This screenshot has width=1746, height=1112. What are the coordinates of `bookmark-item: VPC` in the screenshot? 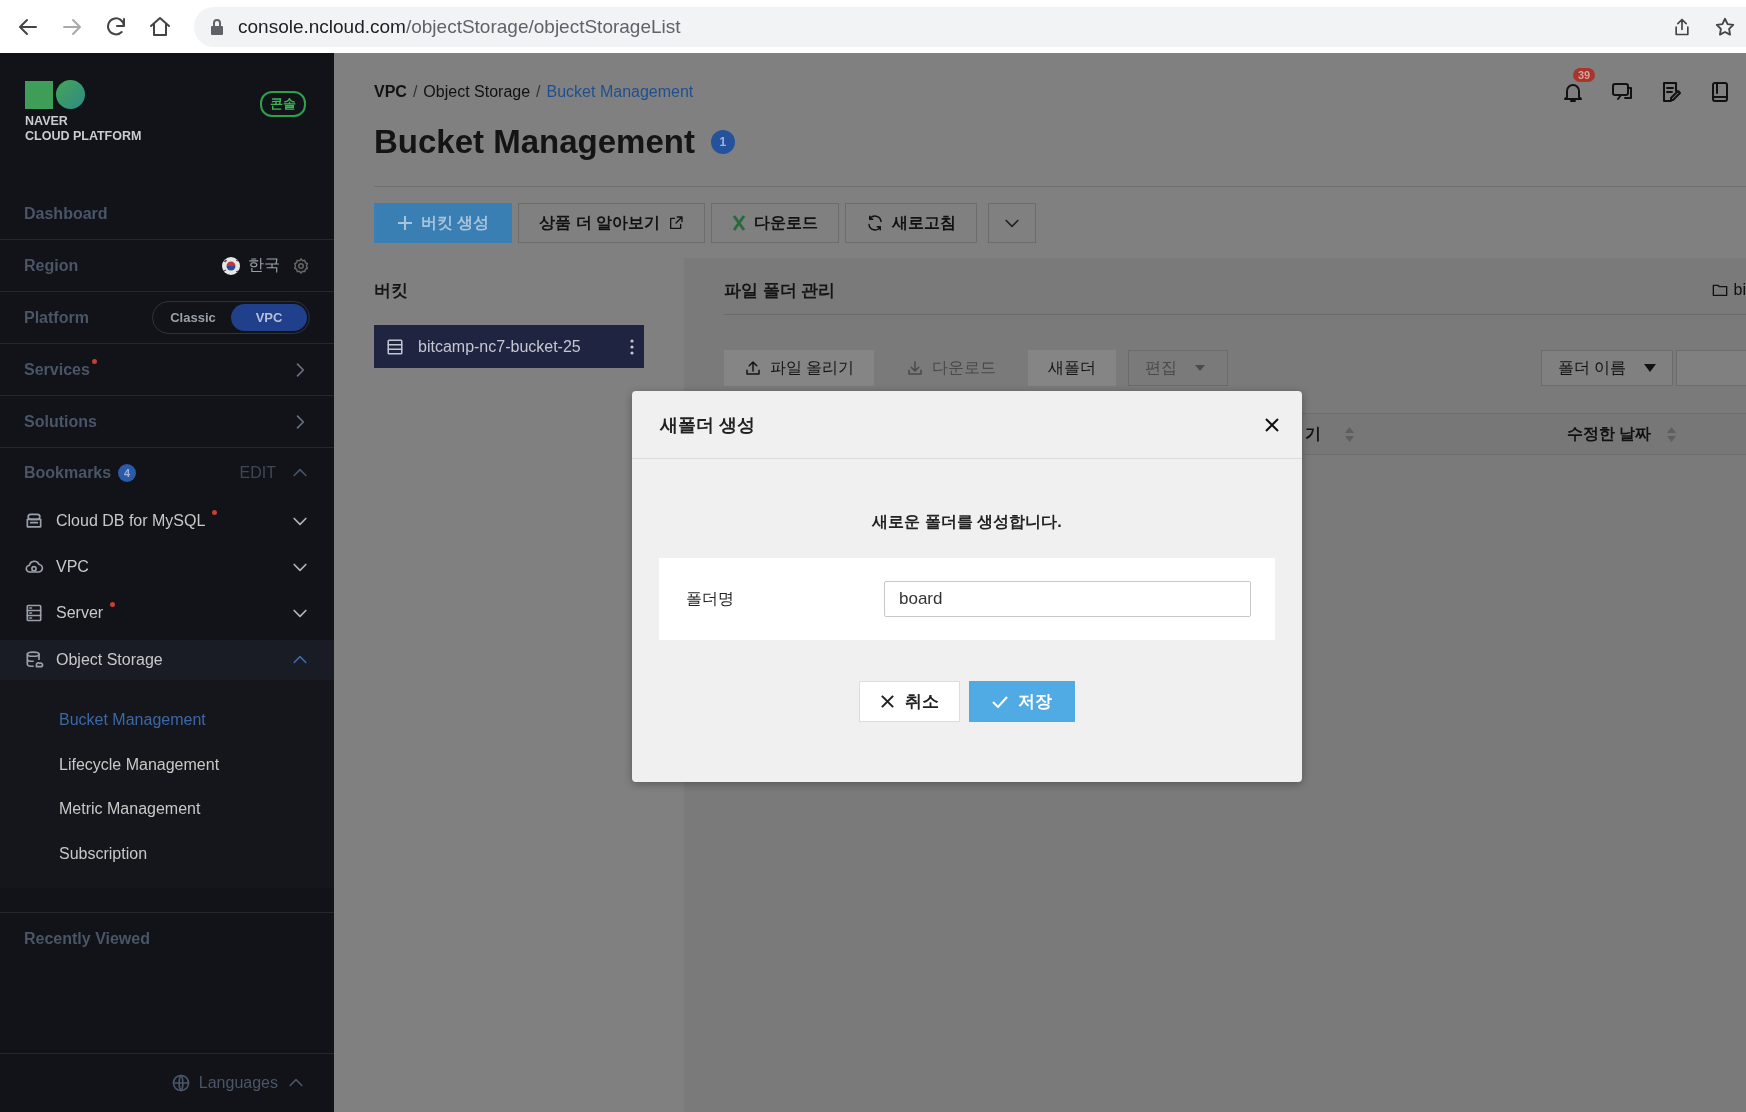 It's located at (72, 567).